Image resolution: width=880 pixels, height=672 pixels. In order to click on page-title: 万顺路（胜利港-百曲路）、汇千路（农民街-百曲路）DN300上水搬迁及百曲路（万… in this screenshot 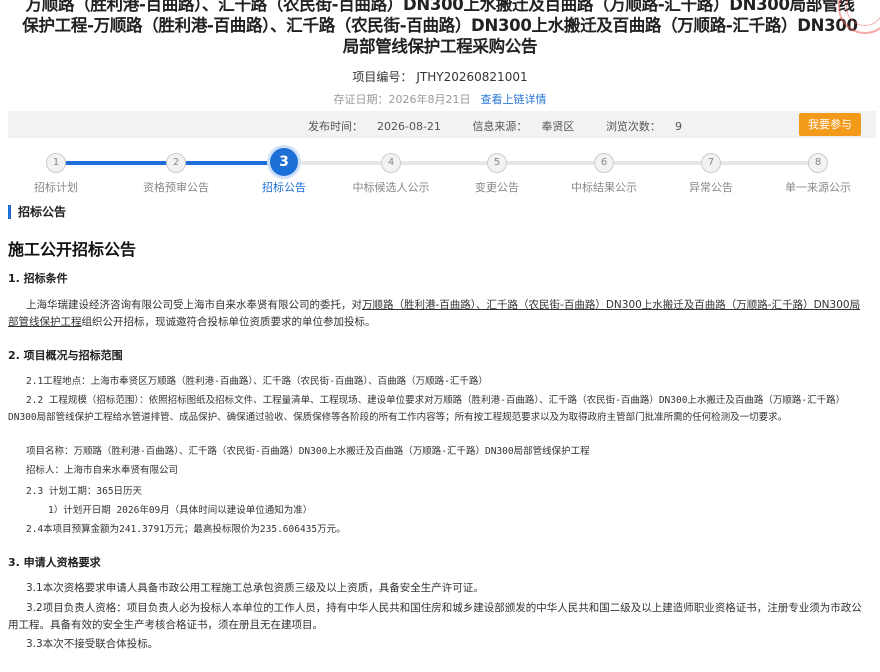, I will do `click(440, 28)`.